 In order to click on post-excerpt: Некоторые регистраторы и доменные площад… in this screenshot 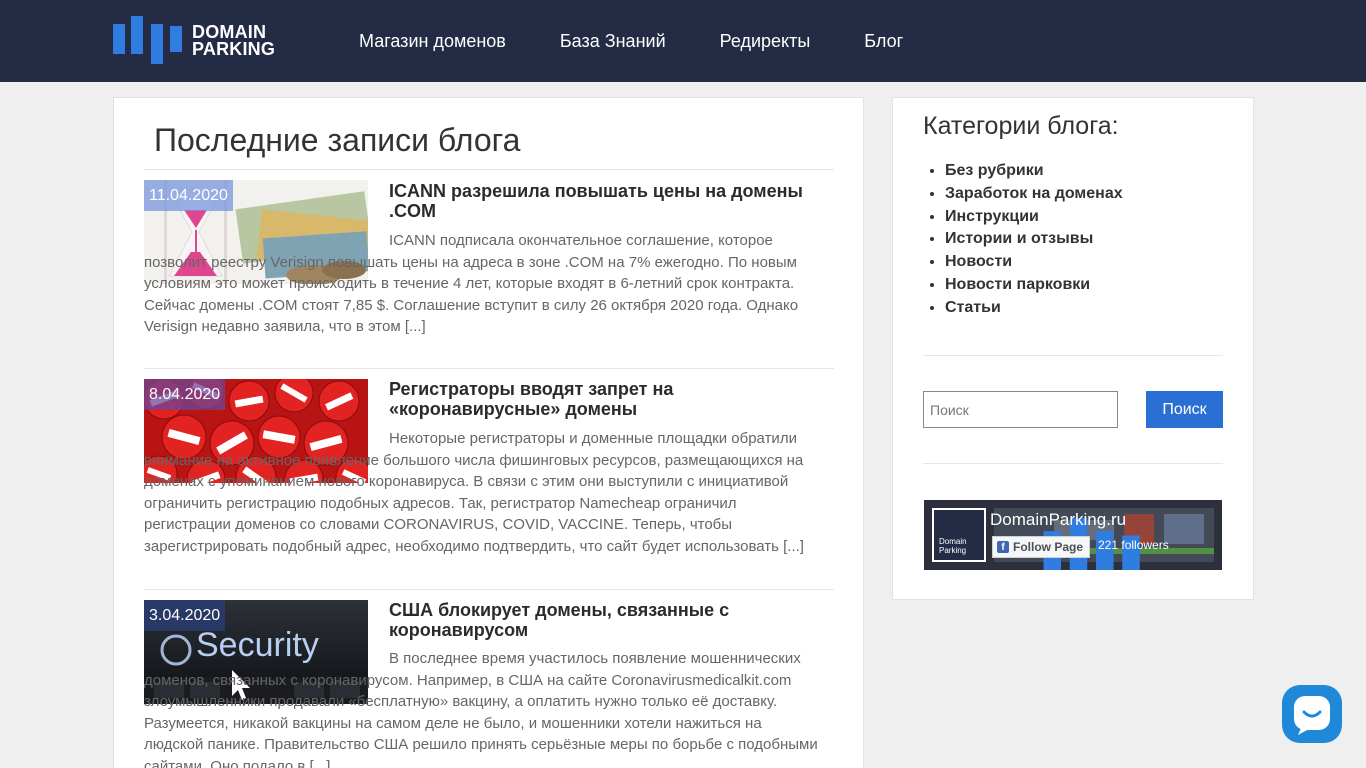, I will do `click(474, 492)`.